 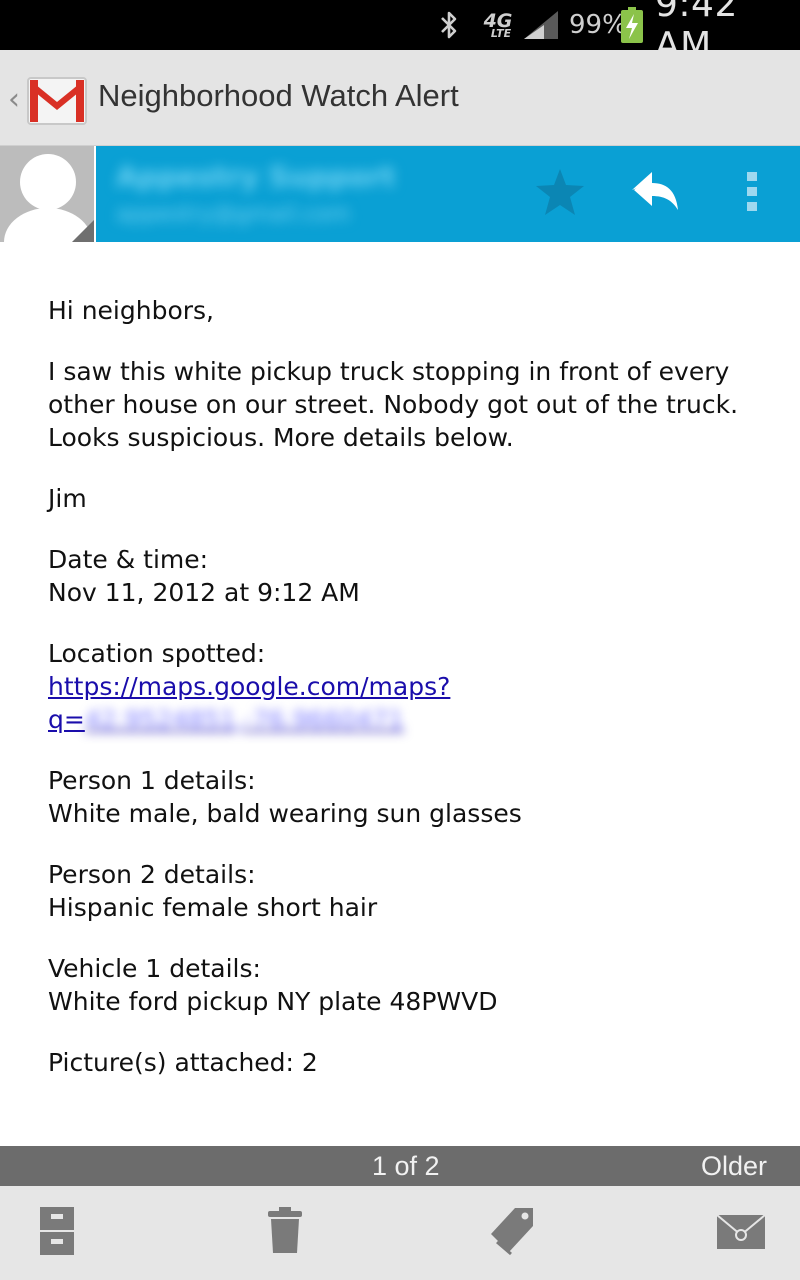 I want to click on delete-button, so click(x=285, y=1233).